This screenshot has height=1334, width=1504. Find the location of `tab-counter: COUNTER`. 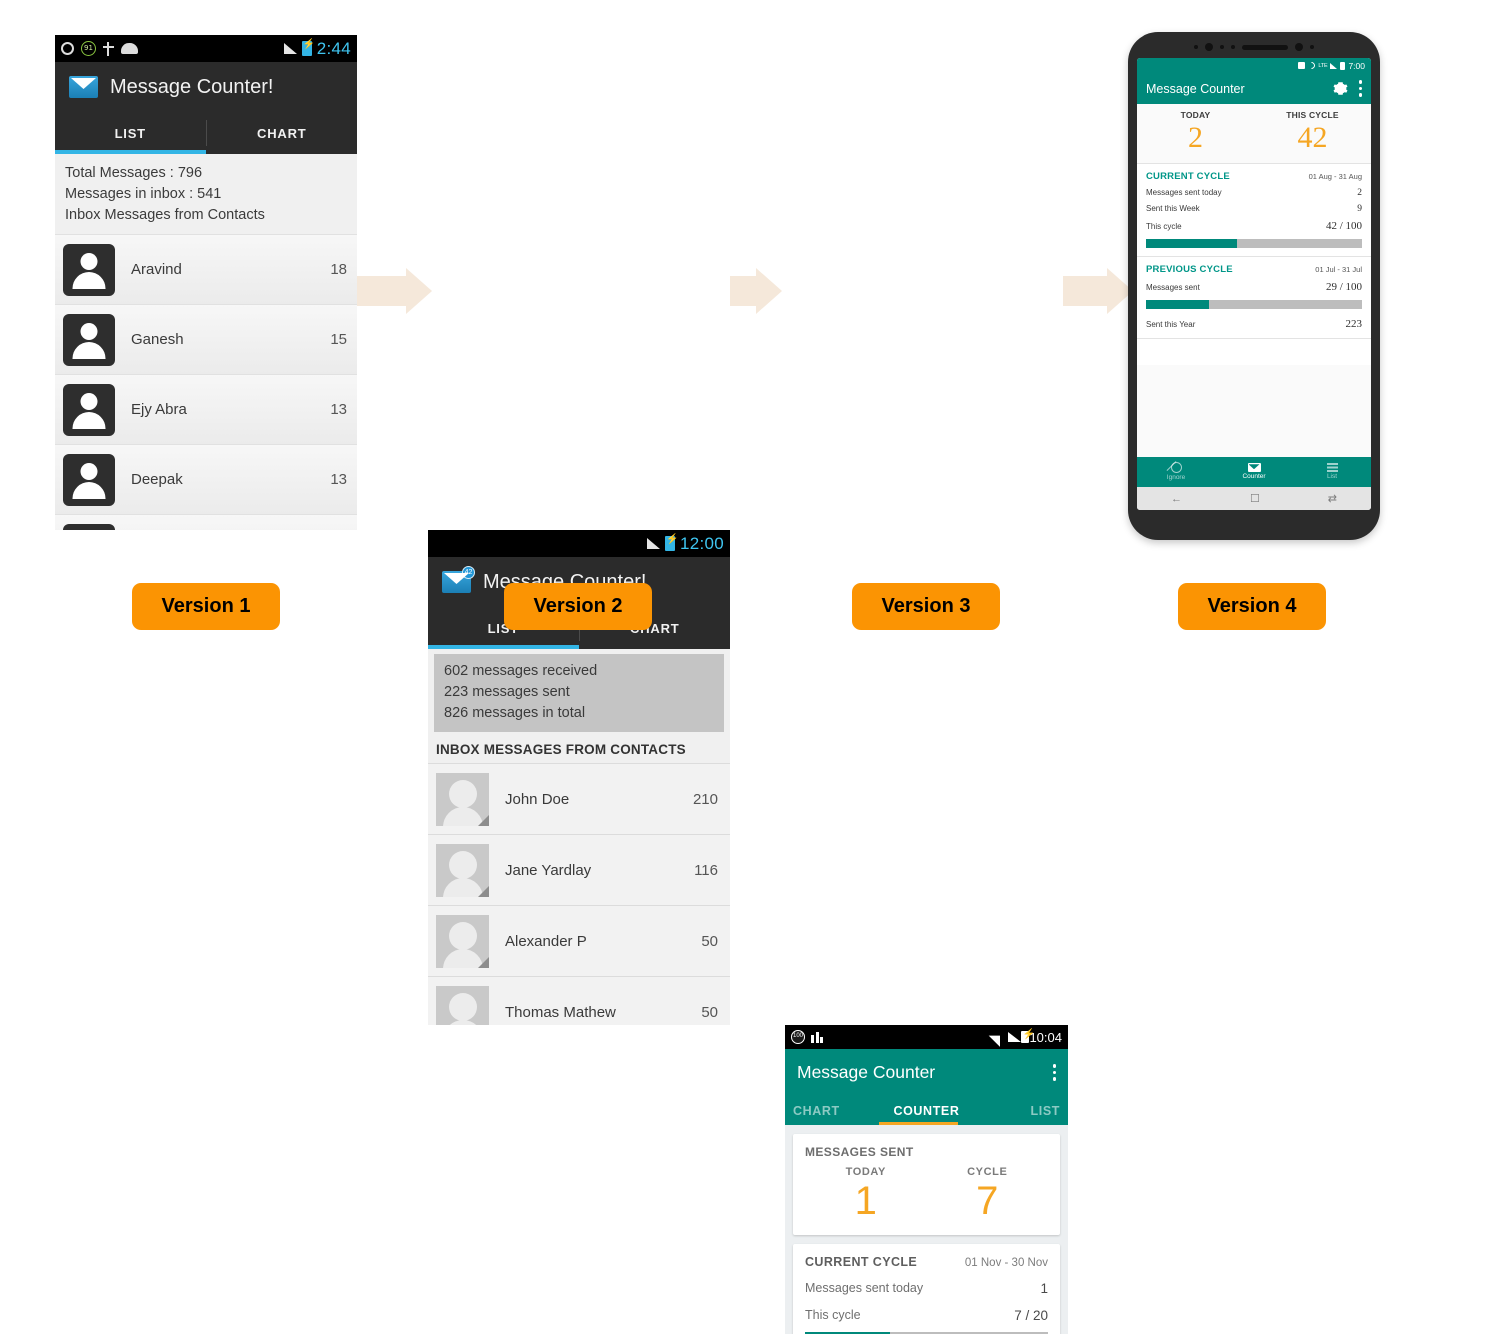

tab-counter: COUNTER is located at coordinates (926, 1110).